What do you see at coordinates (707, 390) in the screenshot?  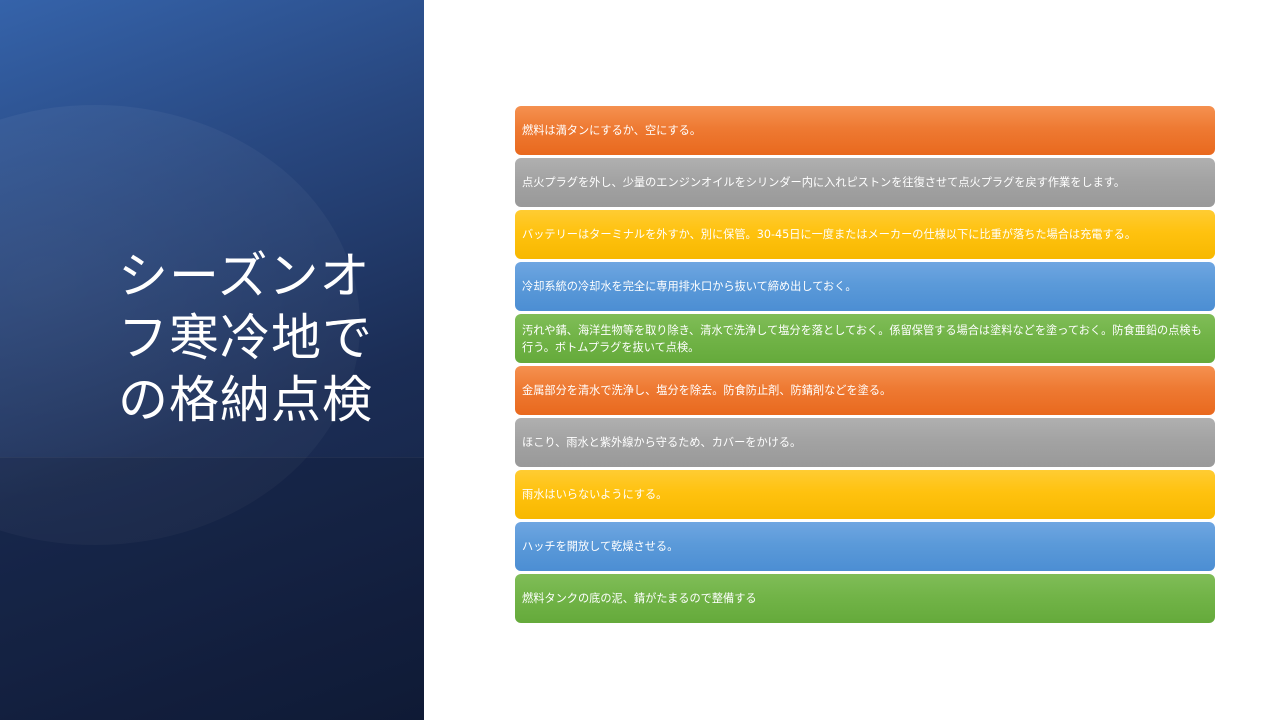 I see `checklist-item-text: 金属部分を清水で洗浄し、塩分を除去。防食防止剤、防錆剤などを塗る。` at bounding box center [707, 390].